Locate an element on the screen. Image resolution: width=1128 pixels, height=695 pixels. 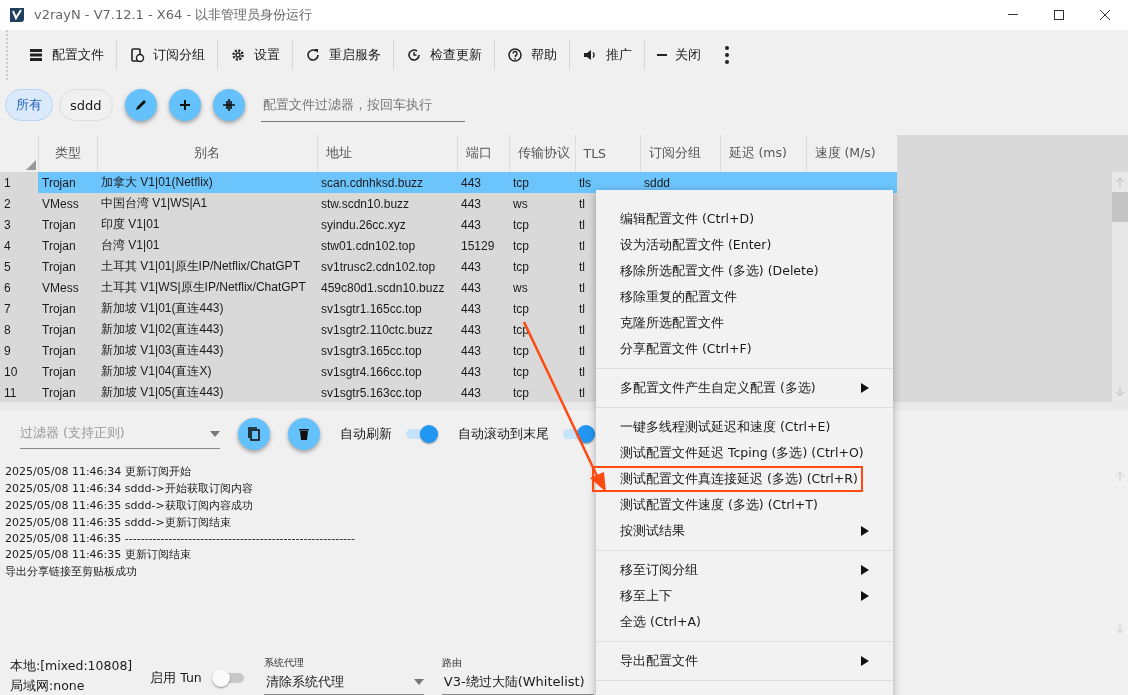
menu-item: 移至上下 is located at coordinates (744, 596).